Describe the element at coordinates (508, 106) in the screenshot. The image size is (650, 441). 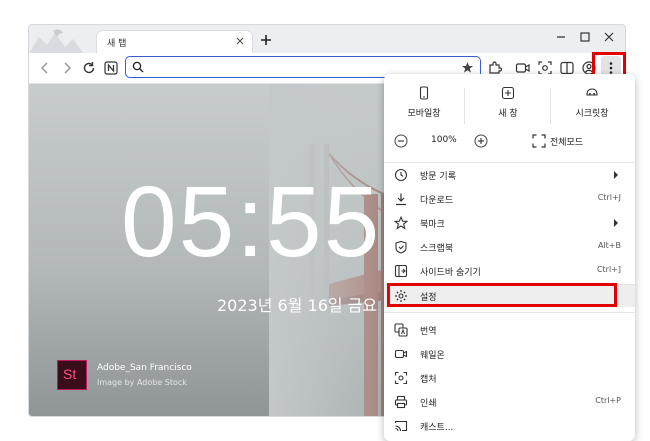
I see `new-window-button: 새 창` at that location.